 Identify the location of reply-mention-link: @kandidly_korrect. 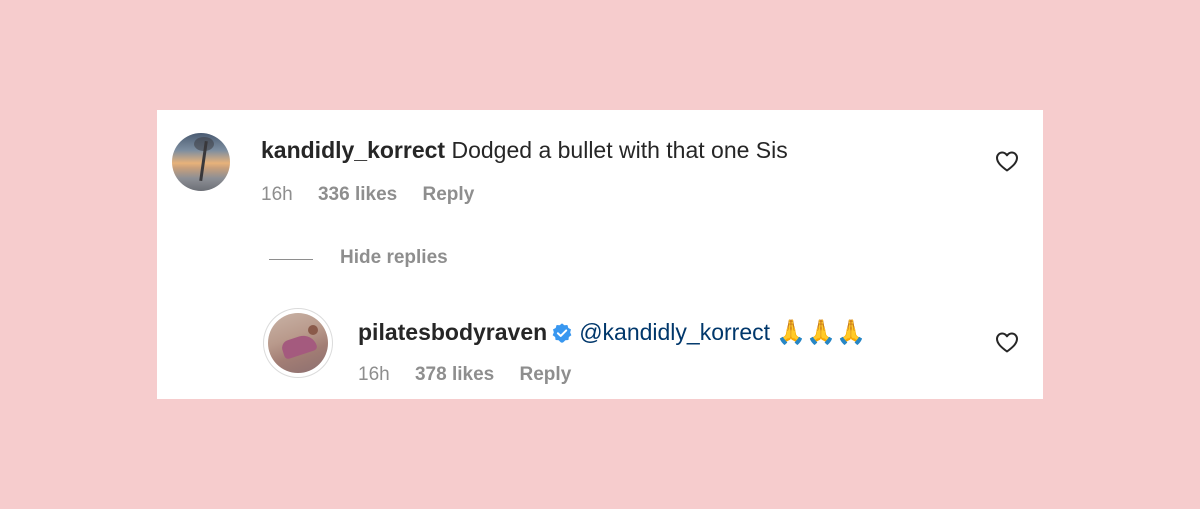
(674, 332).